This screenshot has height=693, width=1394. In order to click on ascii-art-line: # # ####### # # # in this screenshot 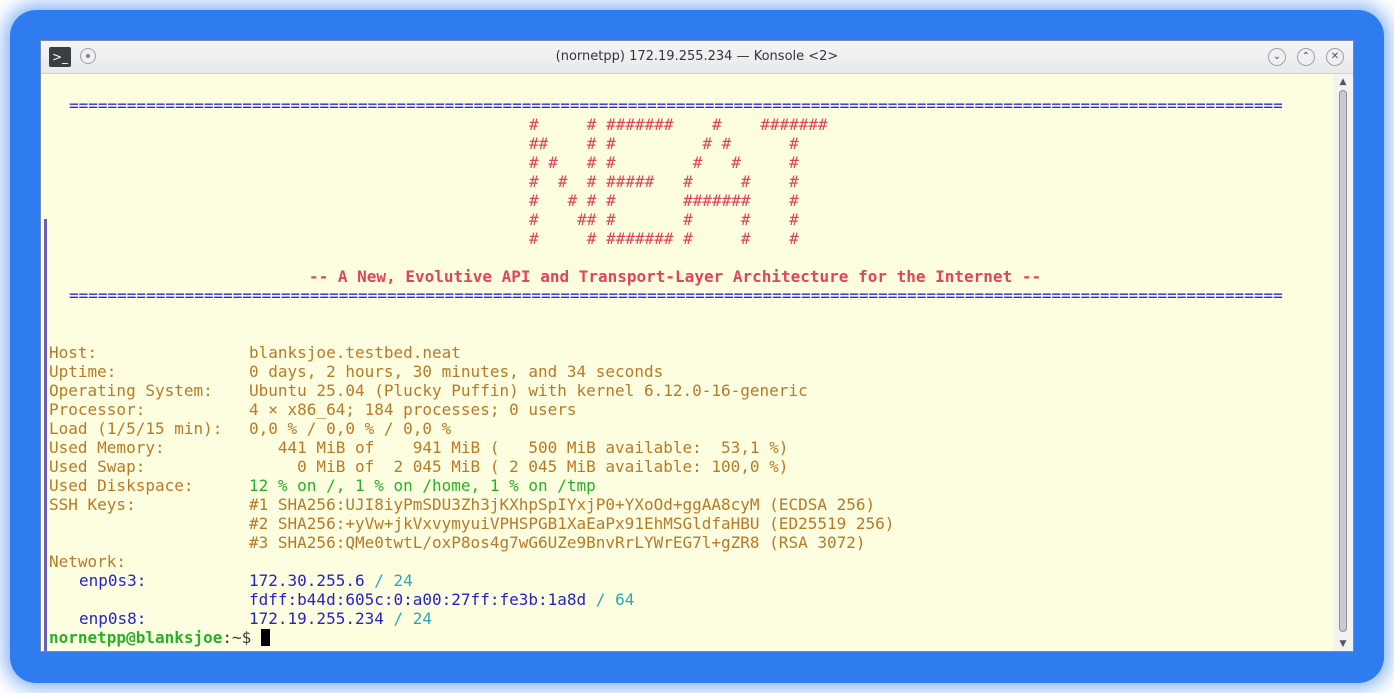, I will do `click(664, 238)`.